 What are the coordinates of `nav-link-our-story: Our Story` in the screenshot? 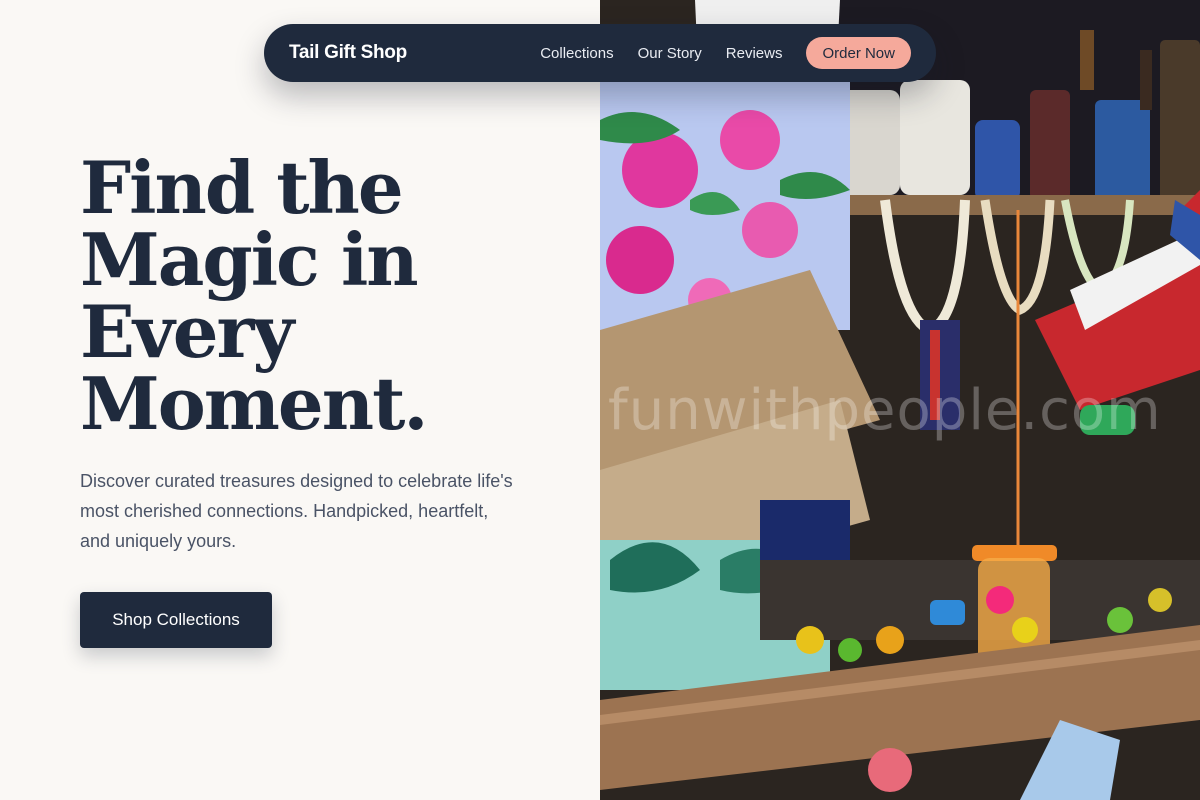 It's located at (670, 53).